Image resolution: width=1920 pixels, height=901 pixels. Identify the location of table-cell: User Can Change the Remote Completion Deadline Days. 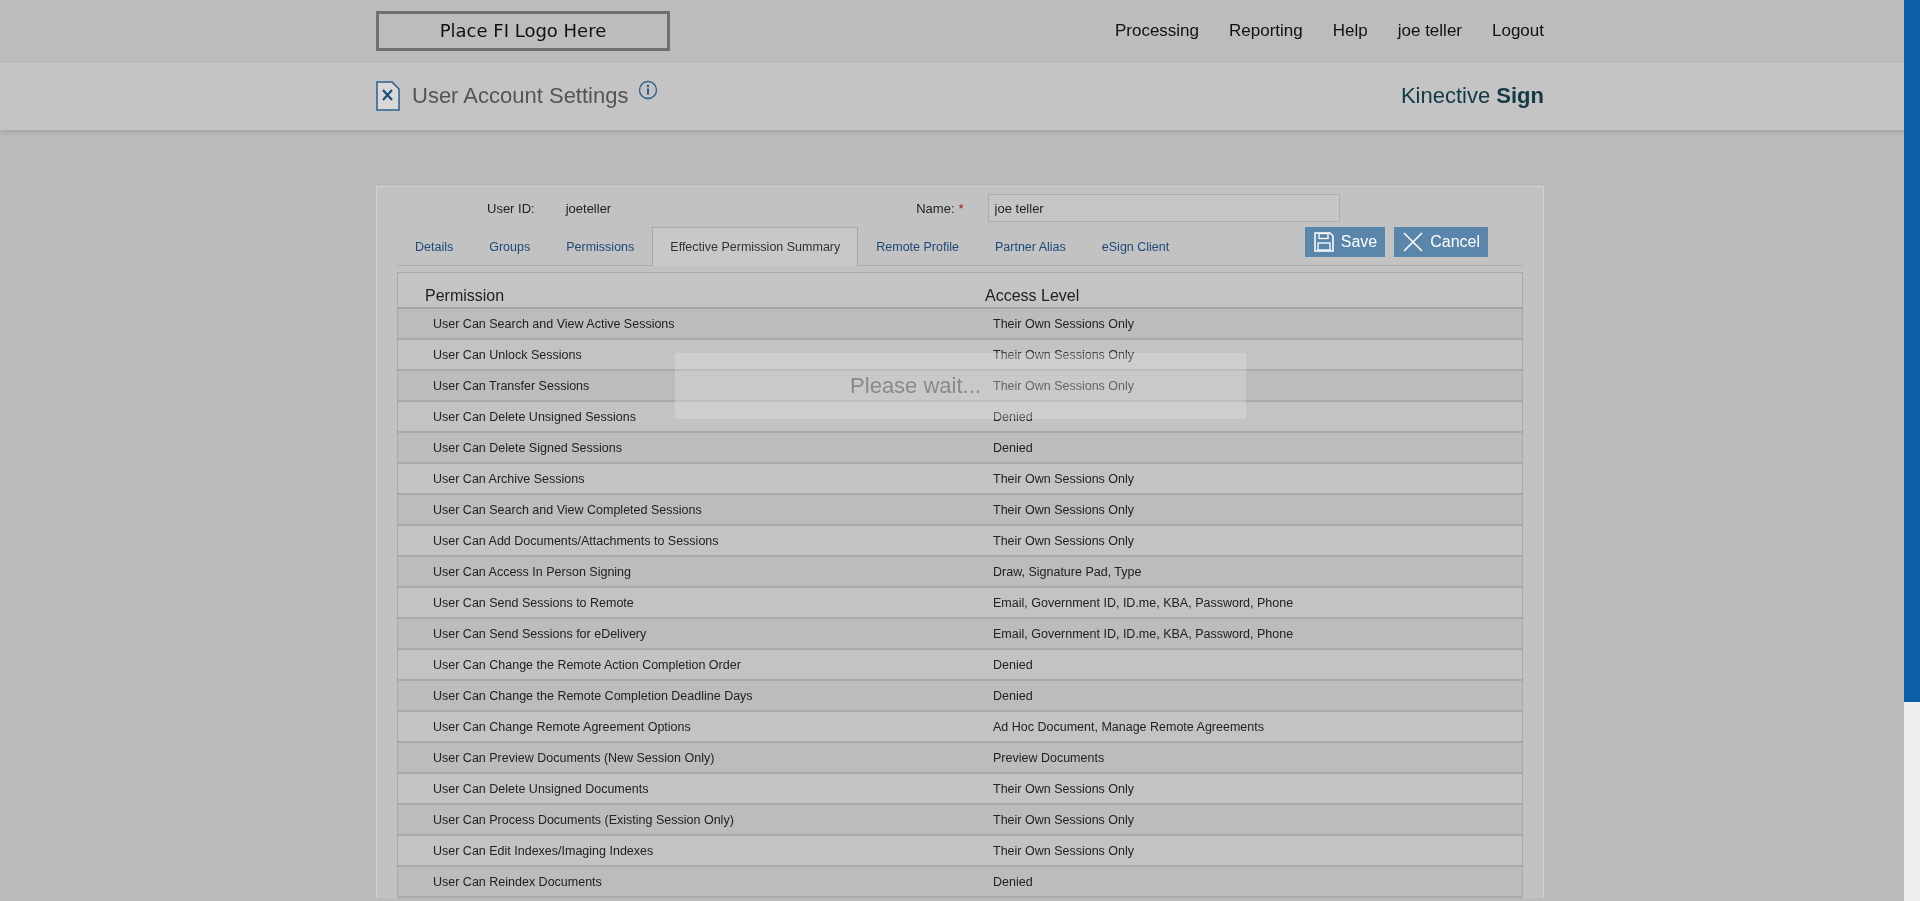
(593, 695).